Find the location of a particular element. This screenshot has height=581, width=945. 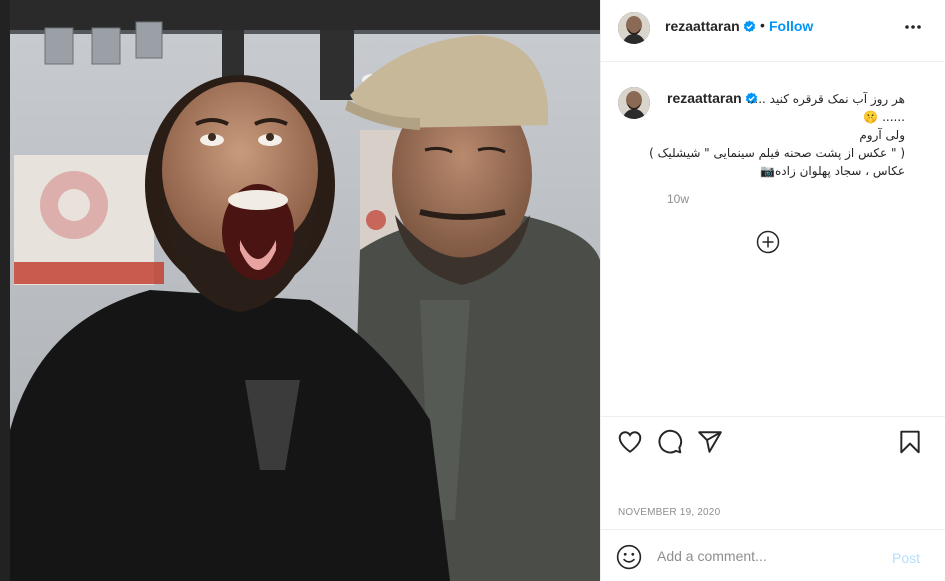

post-comment-button: Post is located at coordinates (906, 558).